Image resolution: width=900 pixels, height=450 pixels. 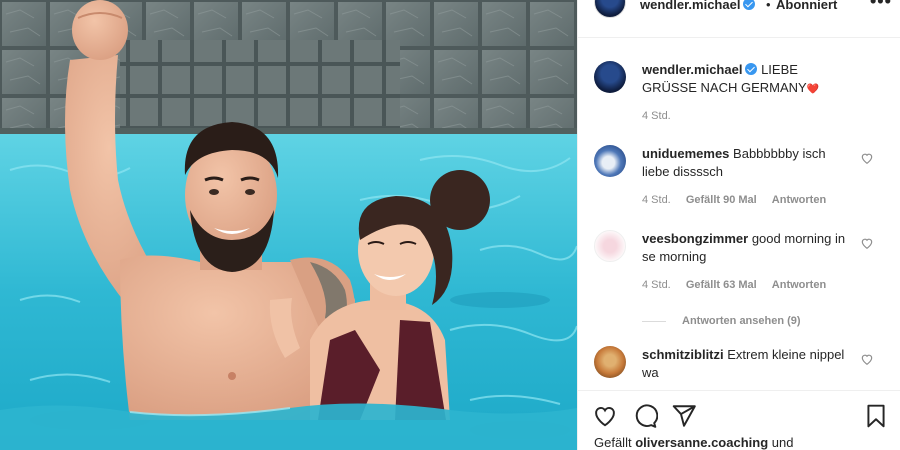 What do you see at coordinates (748, 364) in the screenshot?
I see `comment-text-block: schmitziblitzi Extrem kleine nippel wa` at bounding box center [748, 364].